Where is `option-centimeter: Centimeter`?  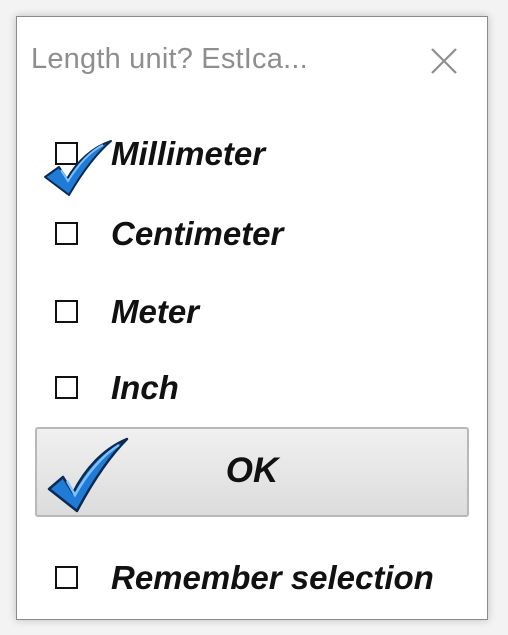 option-centimeter: Centimeter is located at coordinates (265, 235).